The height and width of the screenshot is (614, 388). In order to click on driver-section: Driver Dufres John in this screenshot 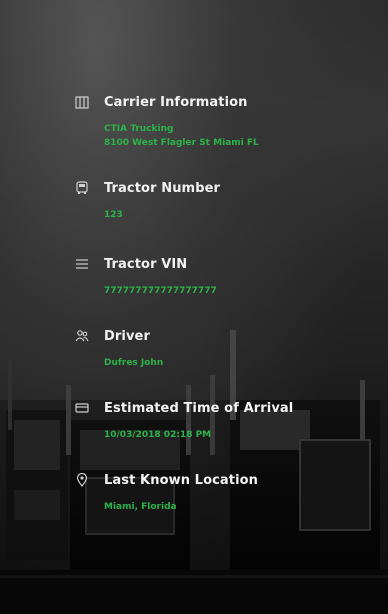, I will do `click(221, 349)`.